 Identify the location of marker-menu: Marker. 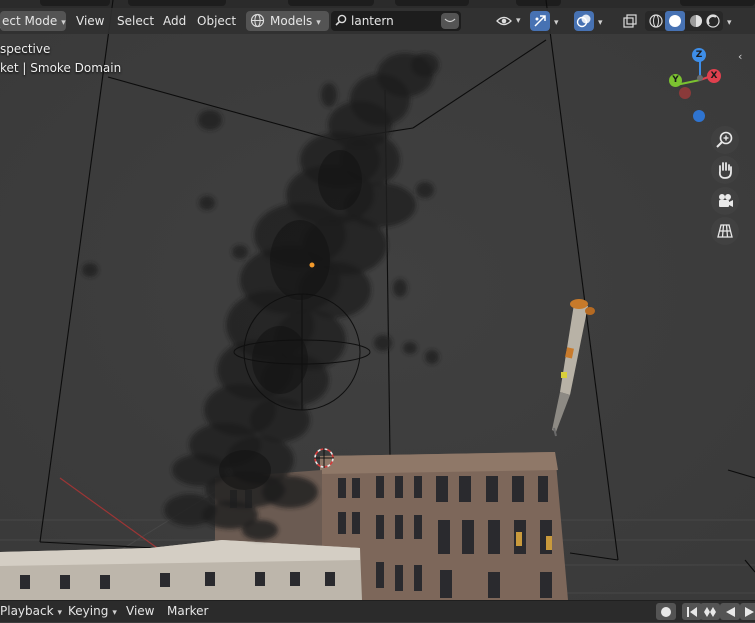
(187, 611).